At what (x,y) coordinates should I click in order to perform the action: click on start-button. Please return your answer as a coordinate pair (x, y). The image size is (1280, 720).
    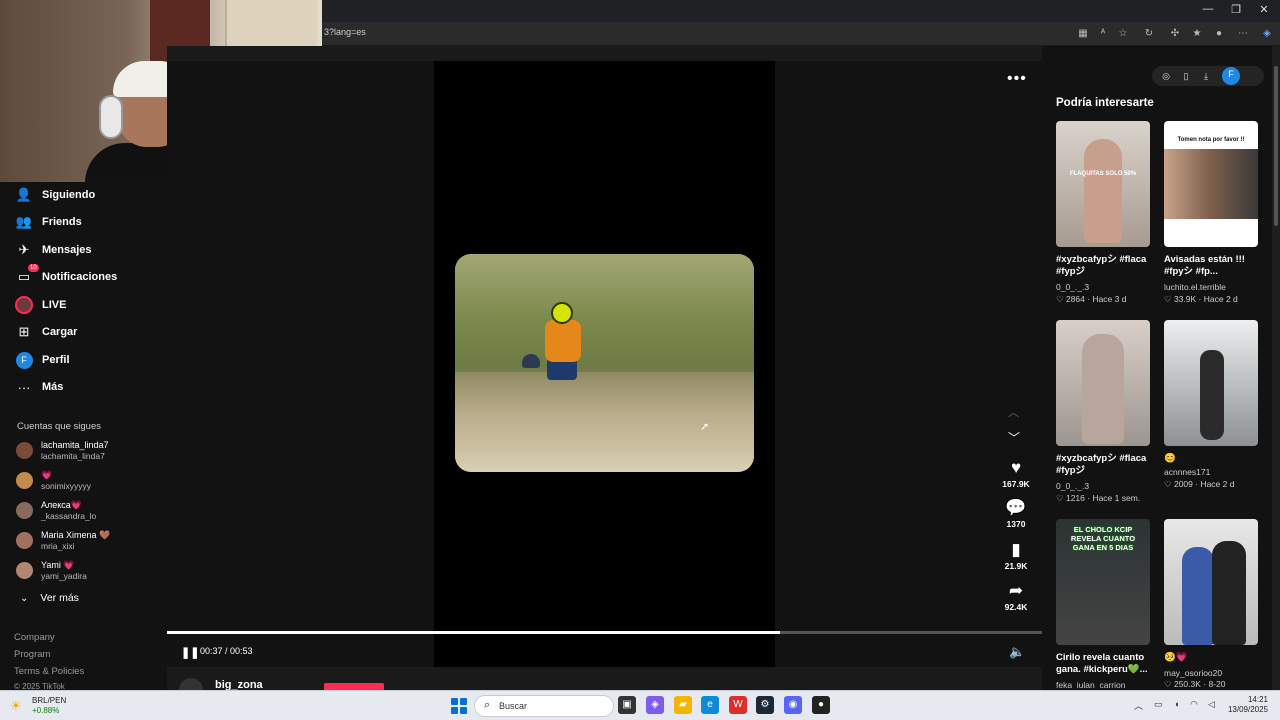
    Looking at the image, I should click on (459, 706).